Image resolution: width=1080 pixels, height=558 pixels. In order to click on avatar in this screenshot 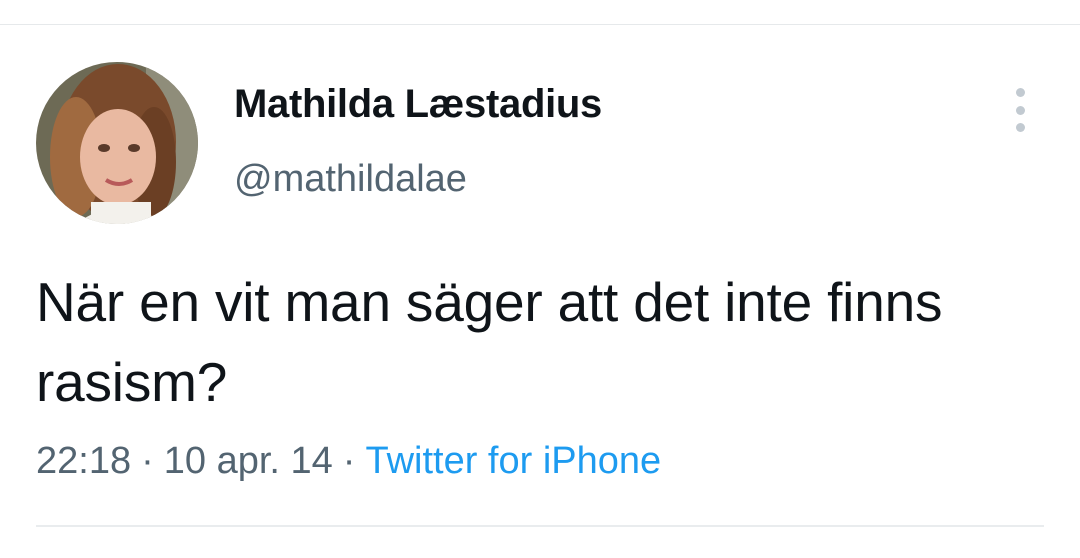, I will do `click(117, 143)`.